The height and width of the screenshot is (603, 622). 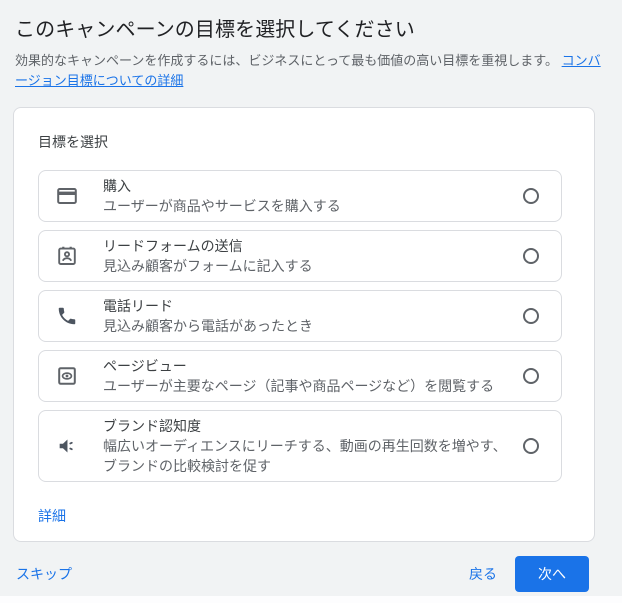 I want to click on goal-option-title: 電話リード, so click(x=138, y=306).